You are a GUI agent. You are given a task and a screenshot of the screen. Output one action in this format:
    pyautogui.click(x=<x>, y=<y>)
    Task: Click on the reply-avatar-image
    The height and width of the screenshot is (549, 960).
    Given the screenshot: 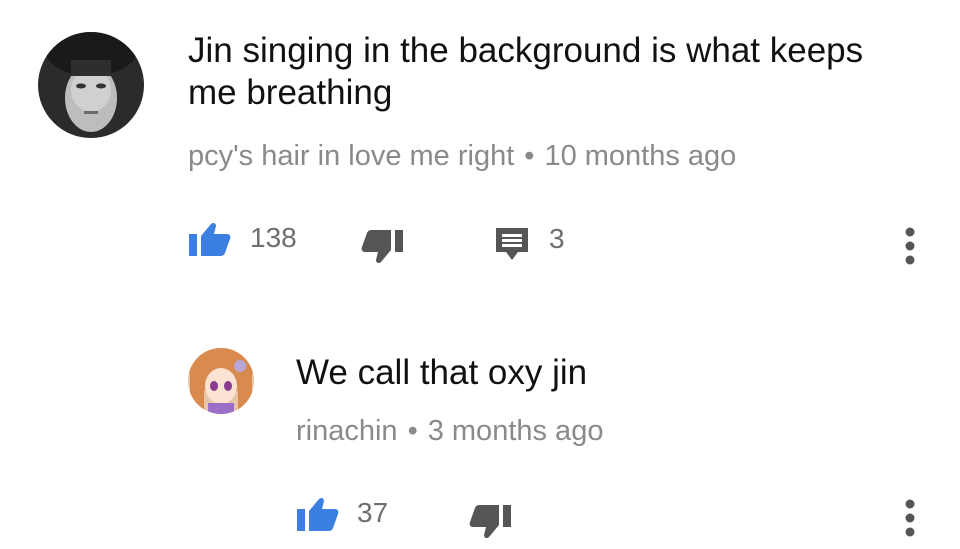 What is the action you would take?
    pyautogui.click(x=221, y=381)
    